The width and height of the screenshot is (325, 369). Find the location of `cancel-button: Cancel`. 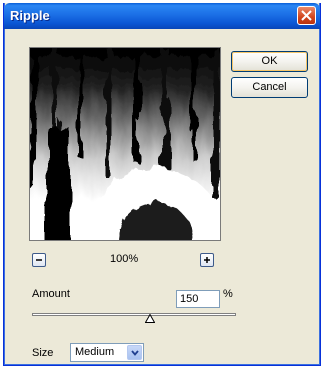

cancel-button: Cancel is located at coordinates (269, 87).